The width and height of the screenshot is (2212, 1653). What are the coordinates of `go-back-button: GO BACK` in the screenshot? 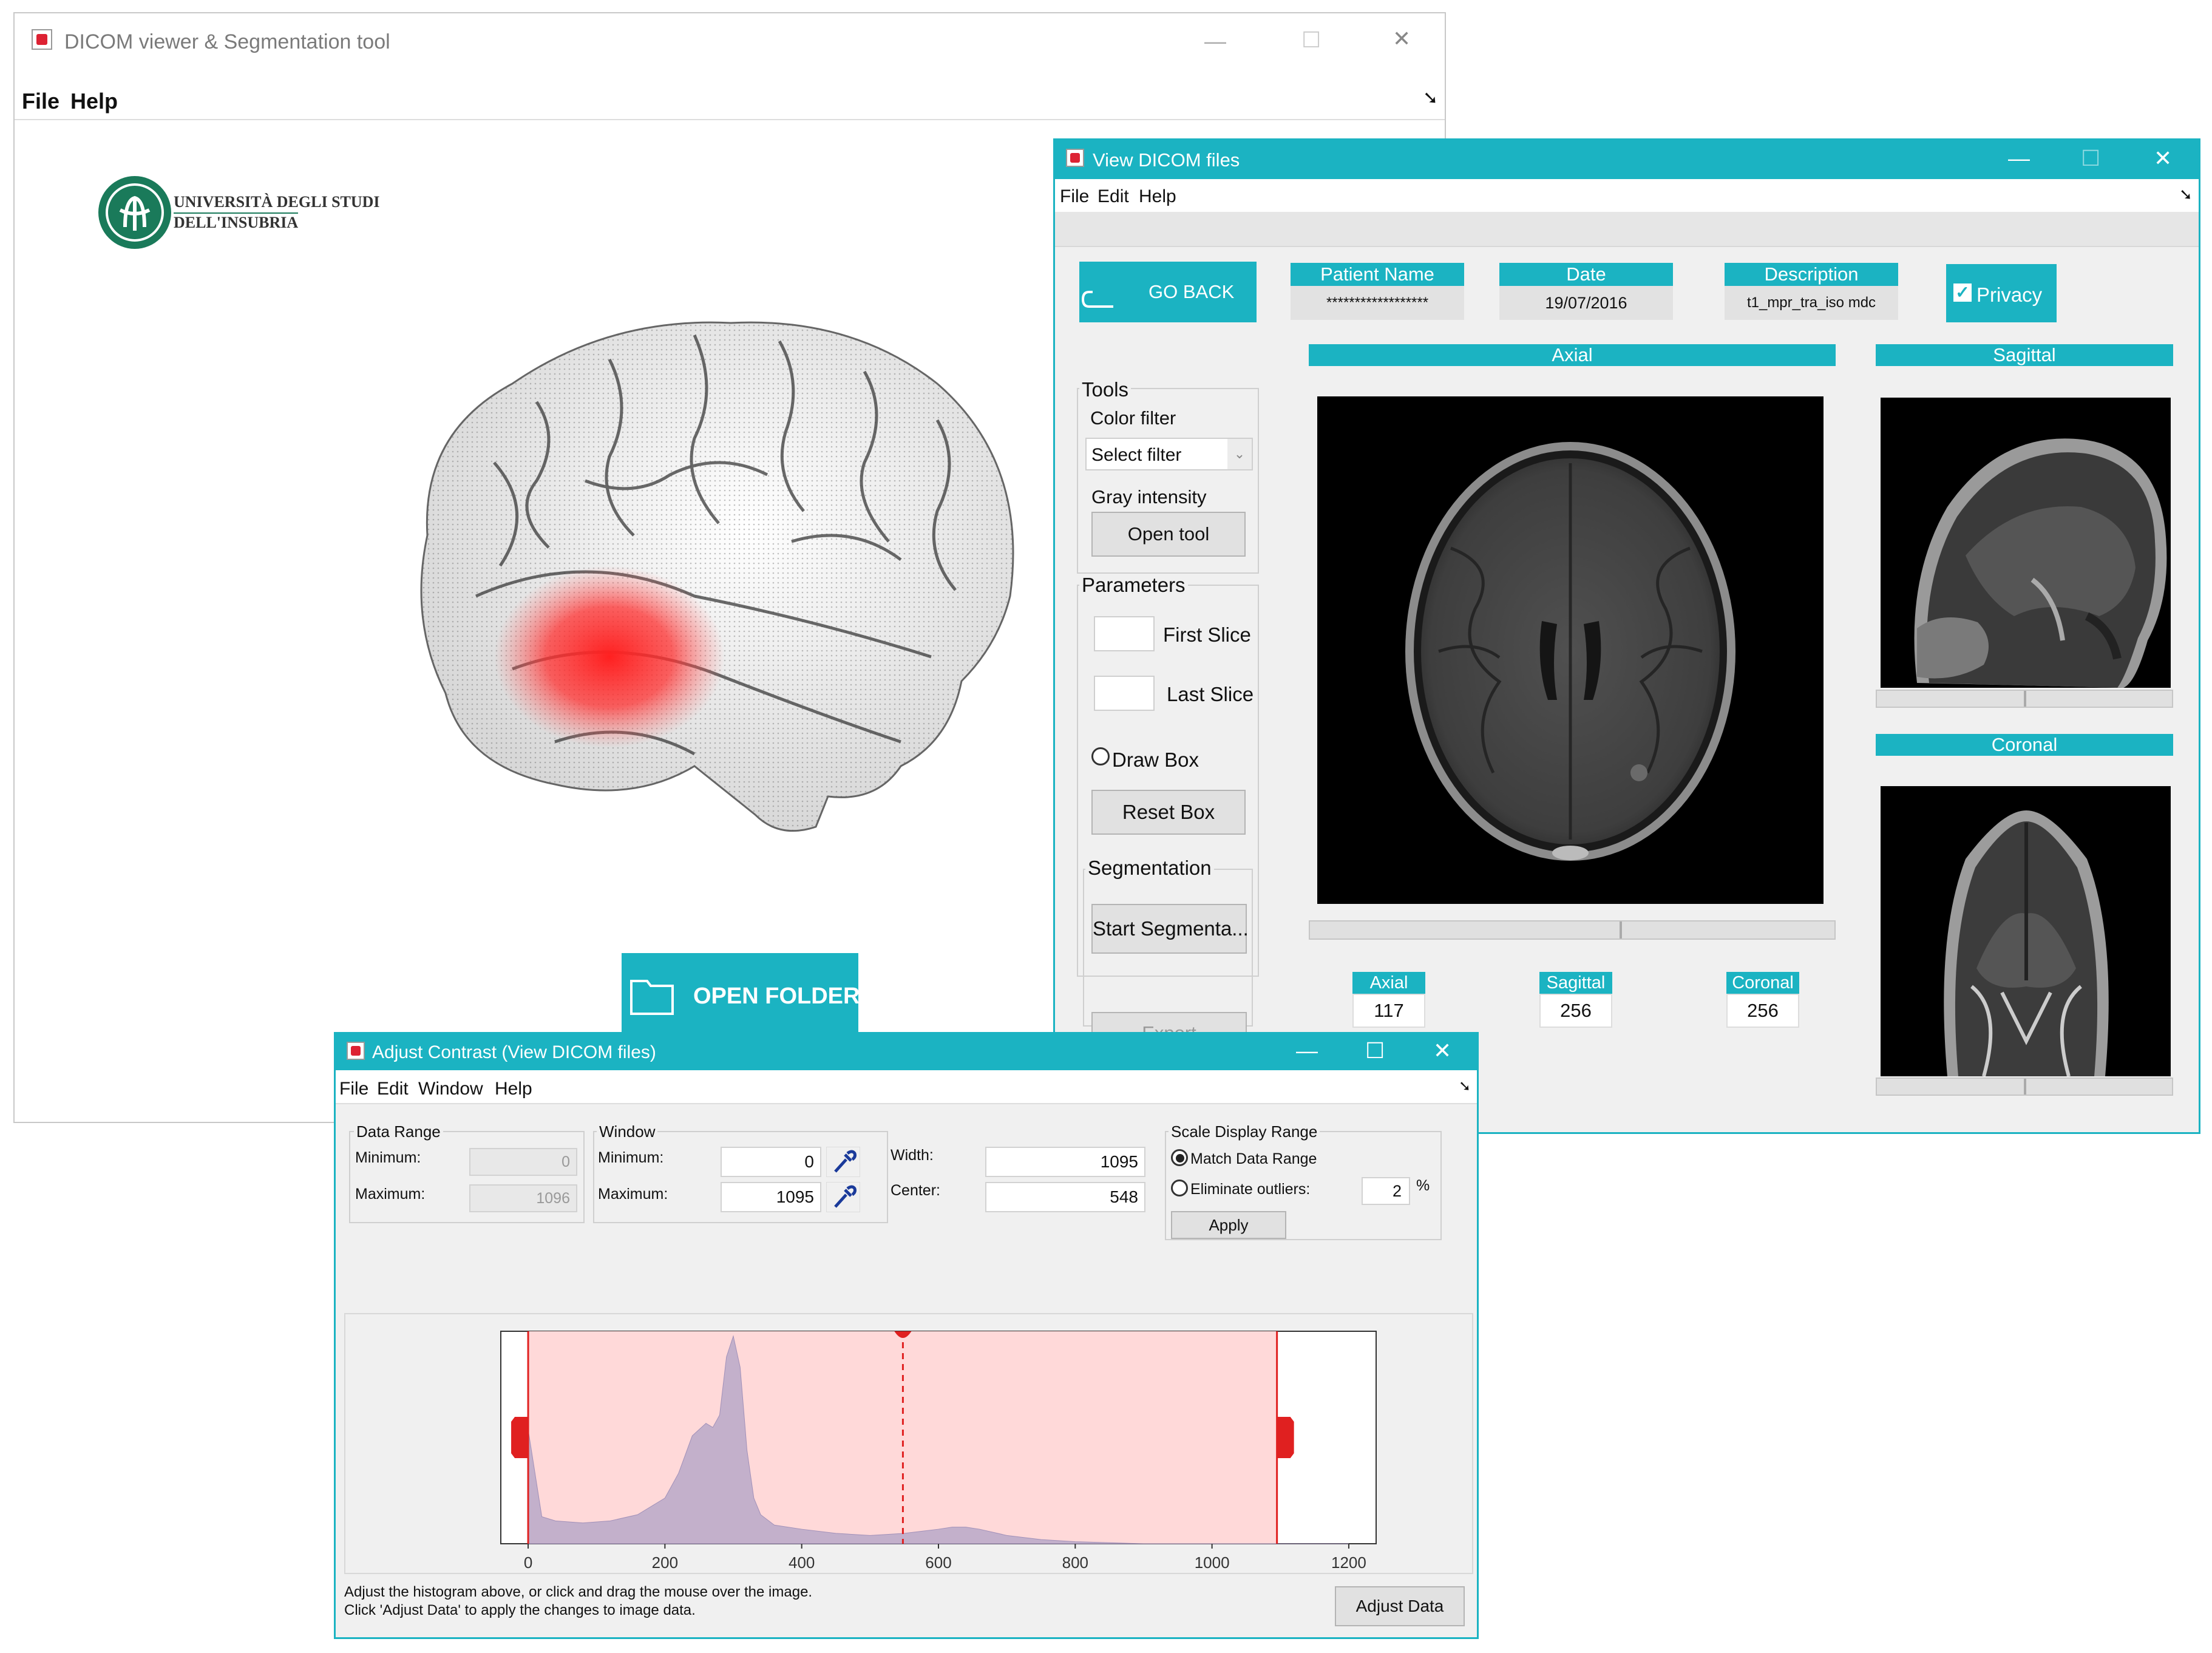 It's located at (1168, 292).